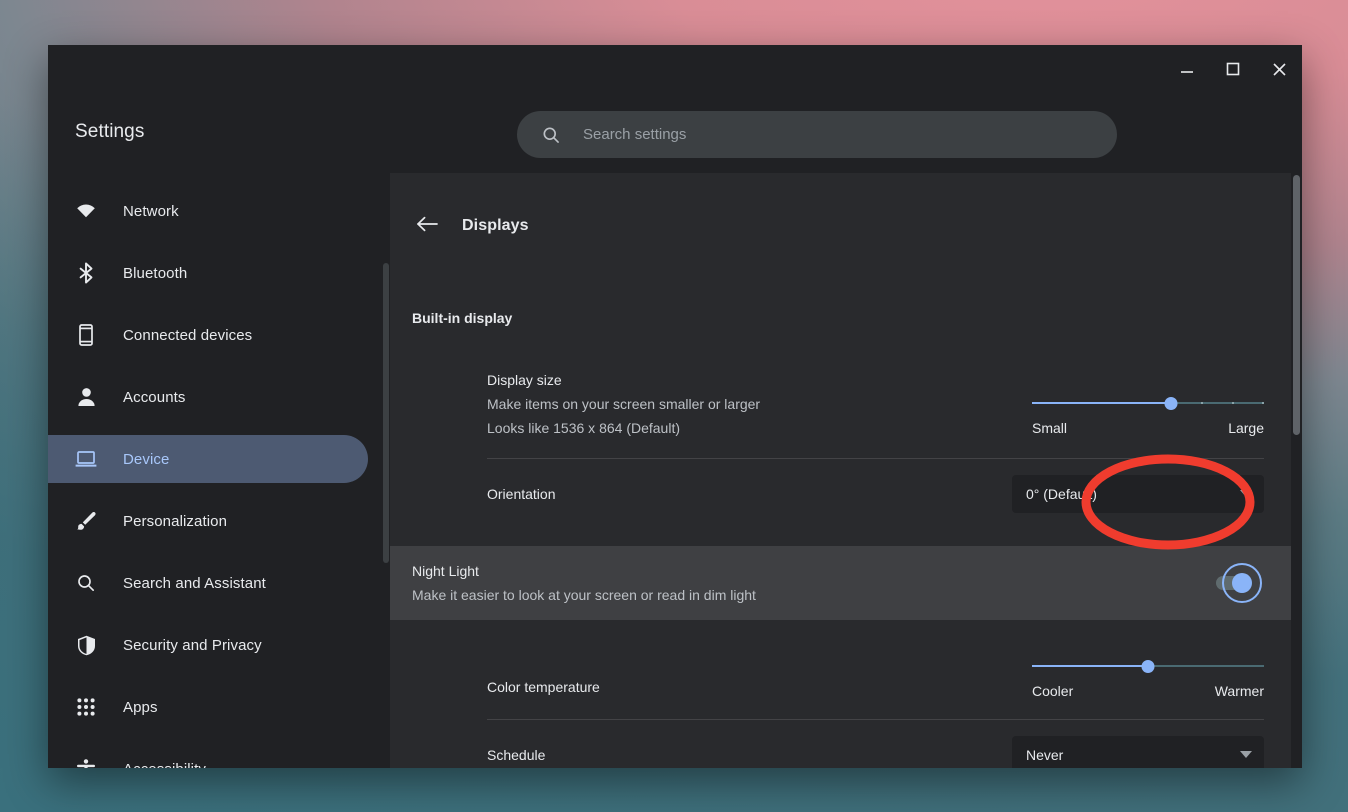 This screenshot has width=1348, height=812. Describe the element at coordinates (110, 131) in the screenshot. I see `app-title: Settings` at that location.